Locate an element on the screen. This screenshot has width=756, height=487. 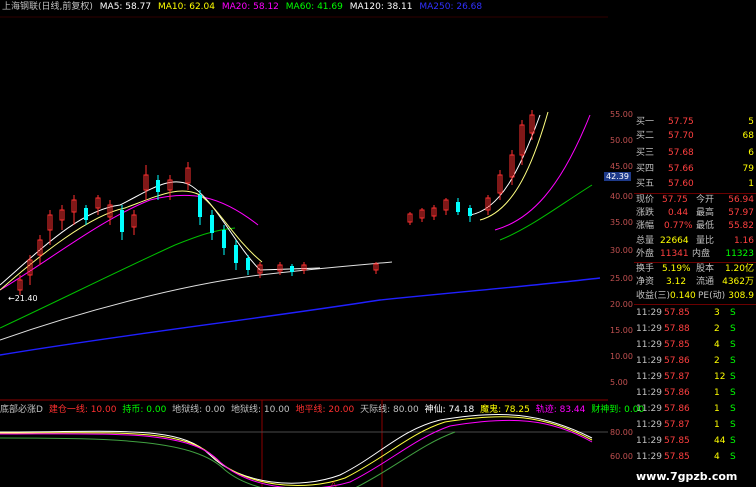
ma20-line is located at coordinates (129, 242).